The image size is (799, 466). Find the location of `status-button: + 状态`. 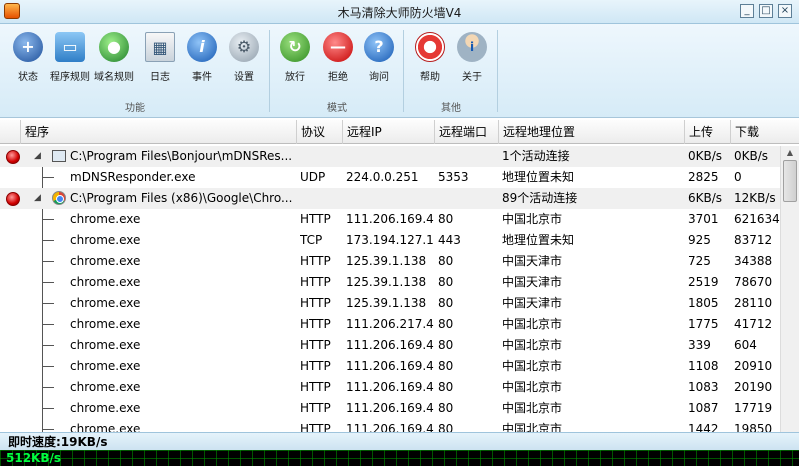

status-button: + 状态 is located at coordinates (28, 60).